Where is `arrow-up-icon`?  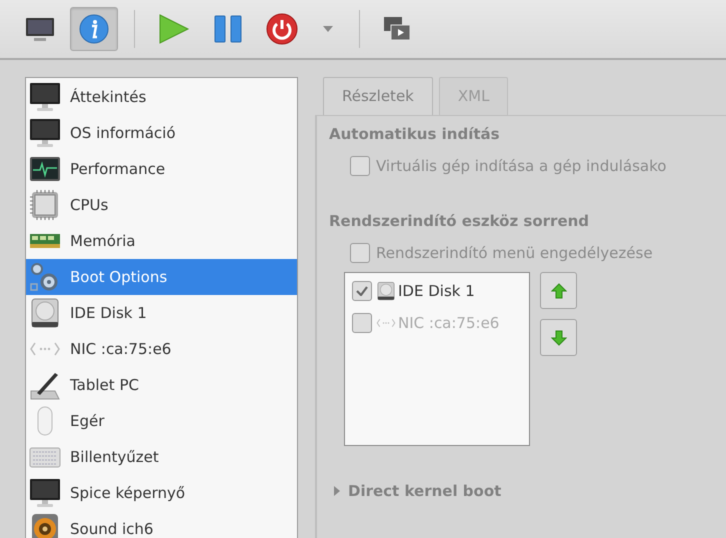
arrow-up-icon is located at coordinates (558, 290).